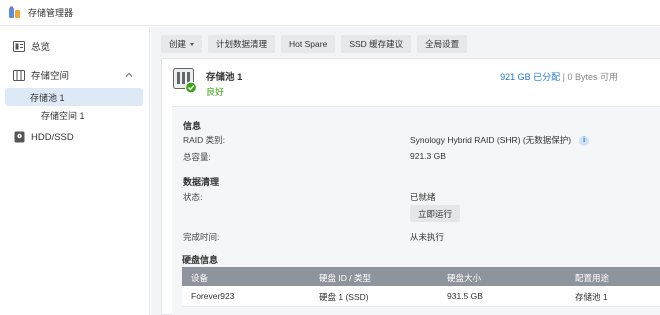 The height and width of the screenshot is (315, 660). I want to click on column-header-device: 设备, so click(200, 278).